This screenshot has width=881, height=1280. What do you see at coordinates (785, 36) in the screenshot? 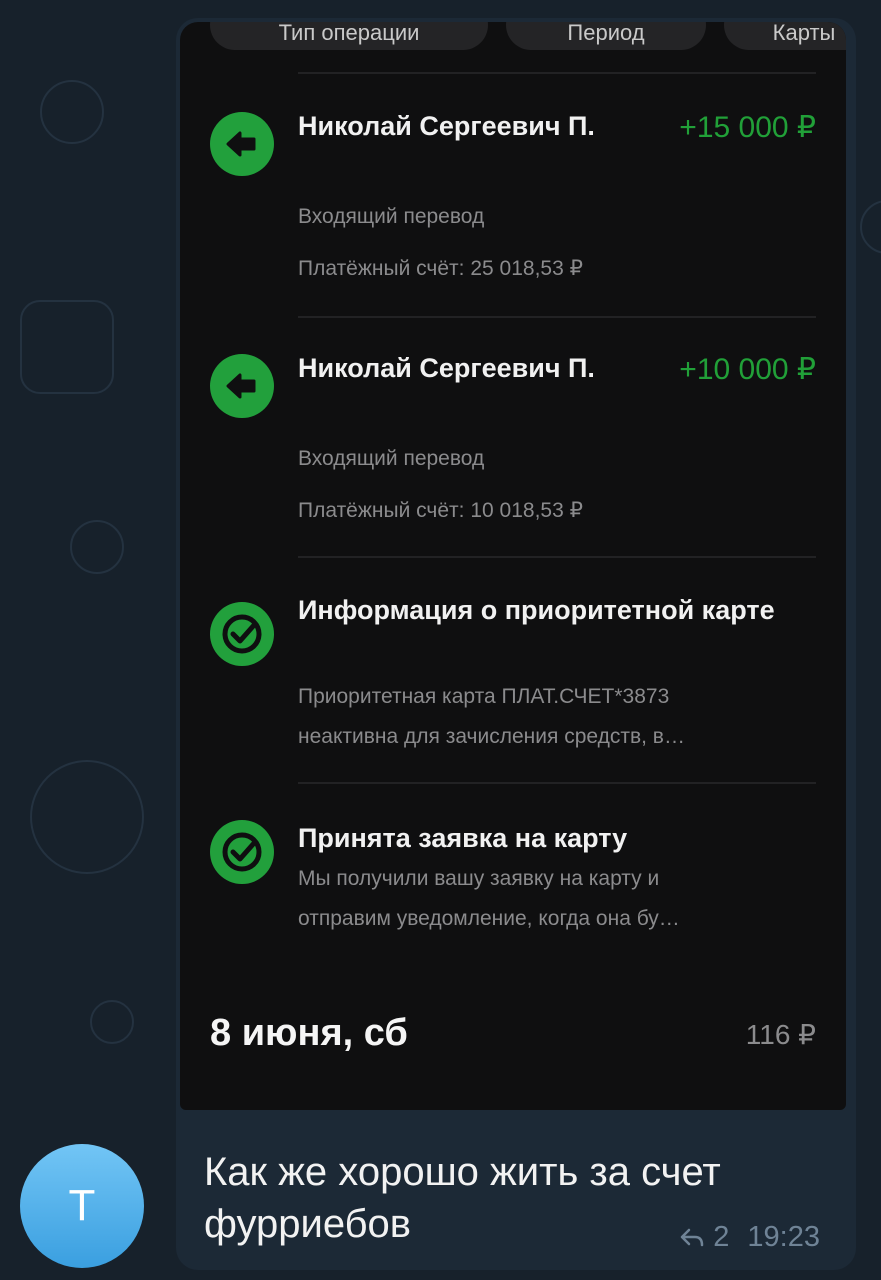
I see `filter-chip-cards: Карты` at bounding box center [785, 36].